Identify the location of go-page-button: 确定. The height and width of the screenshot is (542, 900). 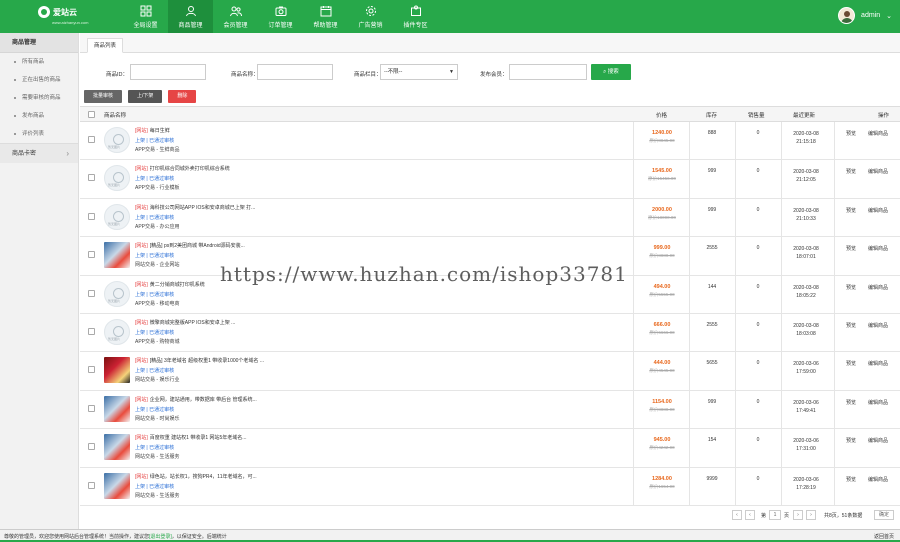
(884, 515).